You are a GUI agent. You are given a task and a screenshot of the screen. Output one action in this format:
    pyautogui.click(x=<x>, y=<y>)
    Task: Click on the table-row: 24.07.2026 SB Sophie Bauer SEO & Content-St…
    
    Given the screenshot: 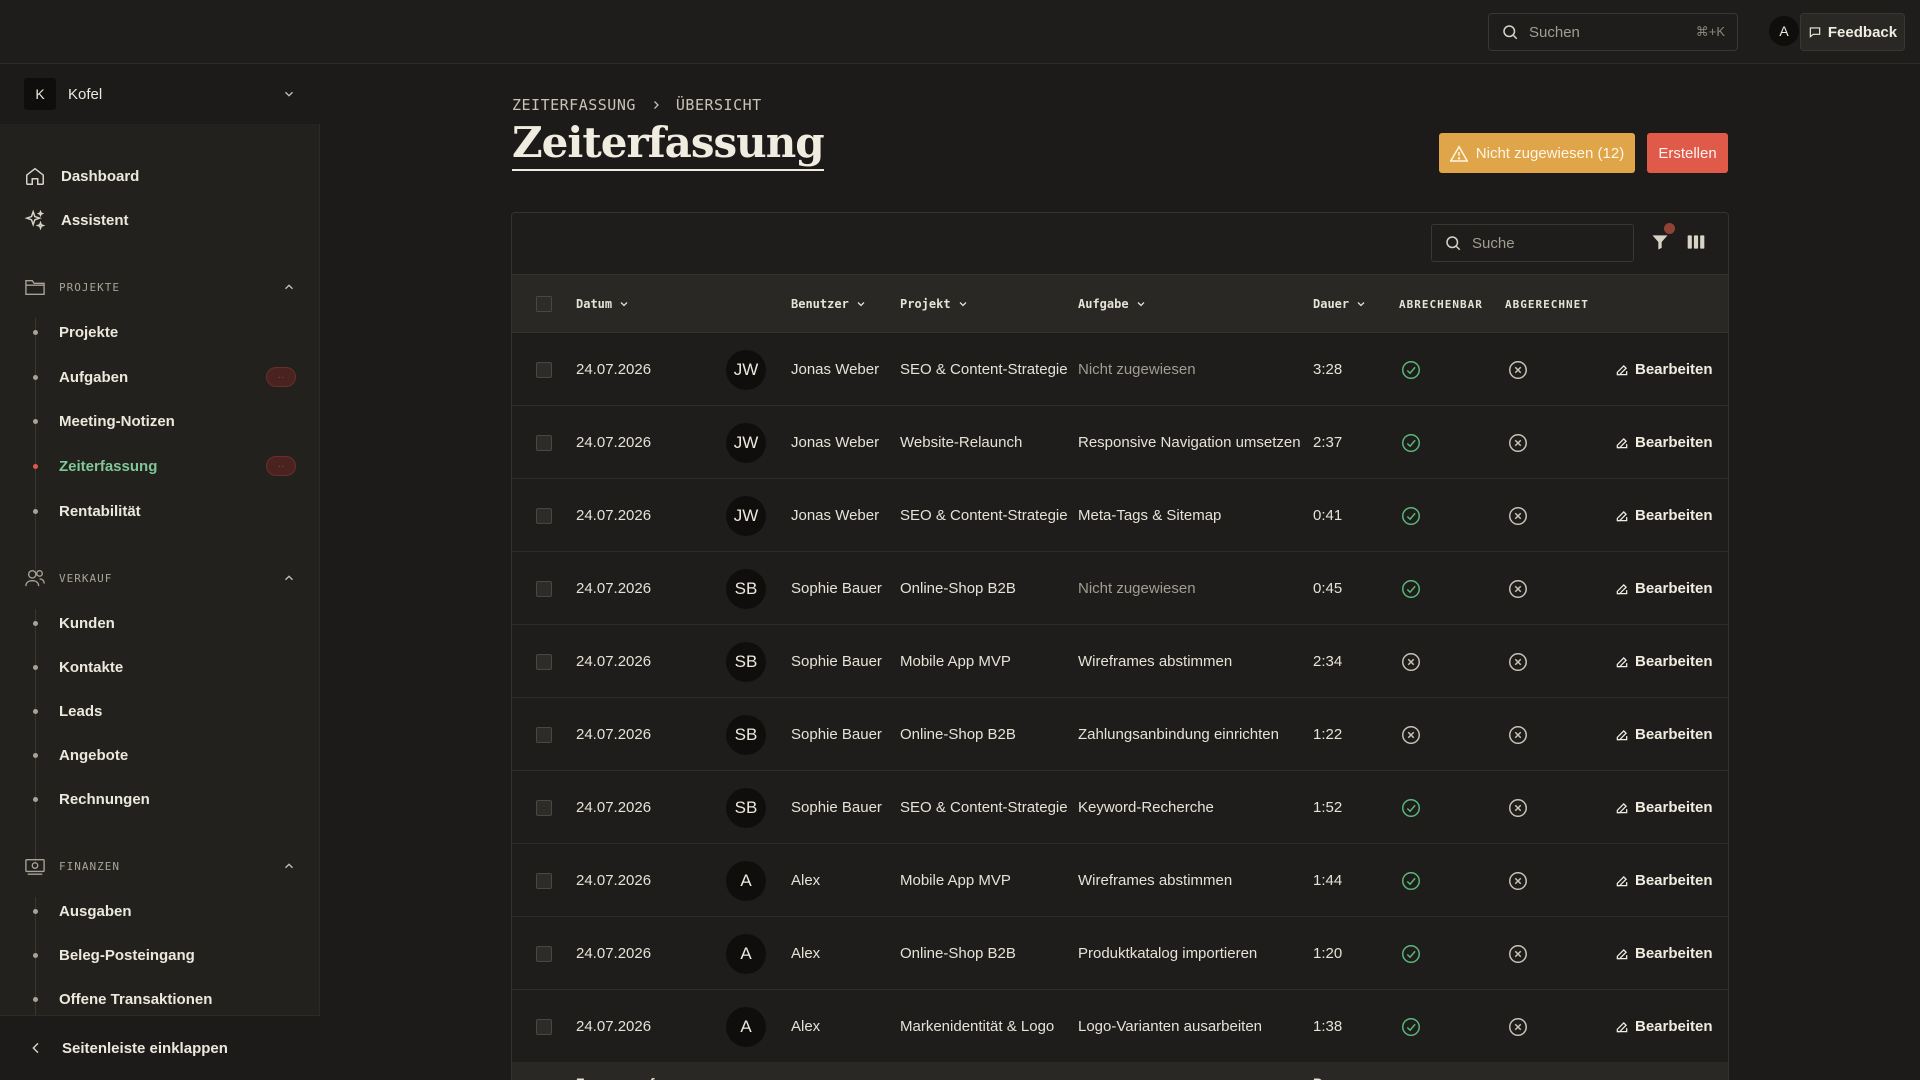 What is the action you would take?
    pyautogui.click(x=1120, y=807)
    